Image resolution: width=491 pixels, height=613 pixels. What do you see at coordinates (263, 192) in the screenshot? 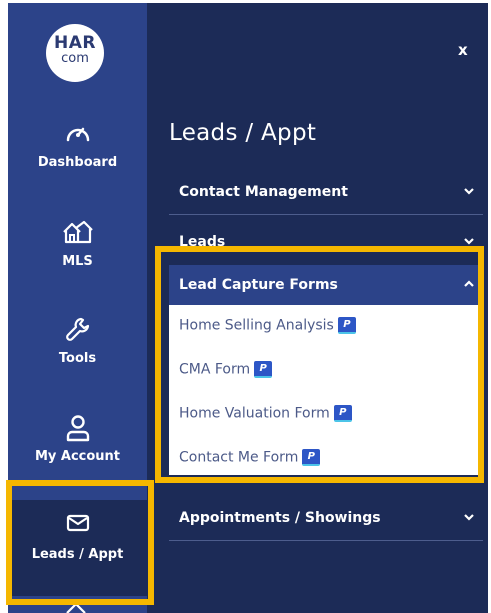
I see `section-label: Contact Management` at bounding box center [263, 192].